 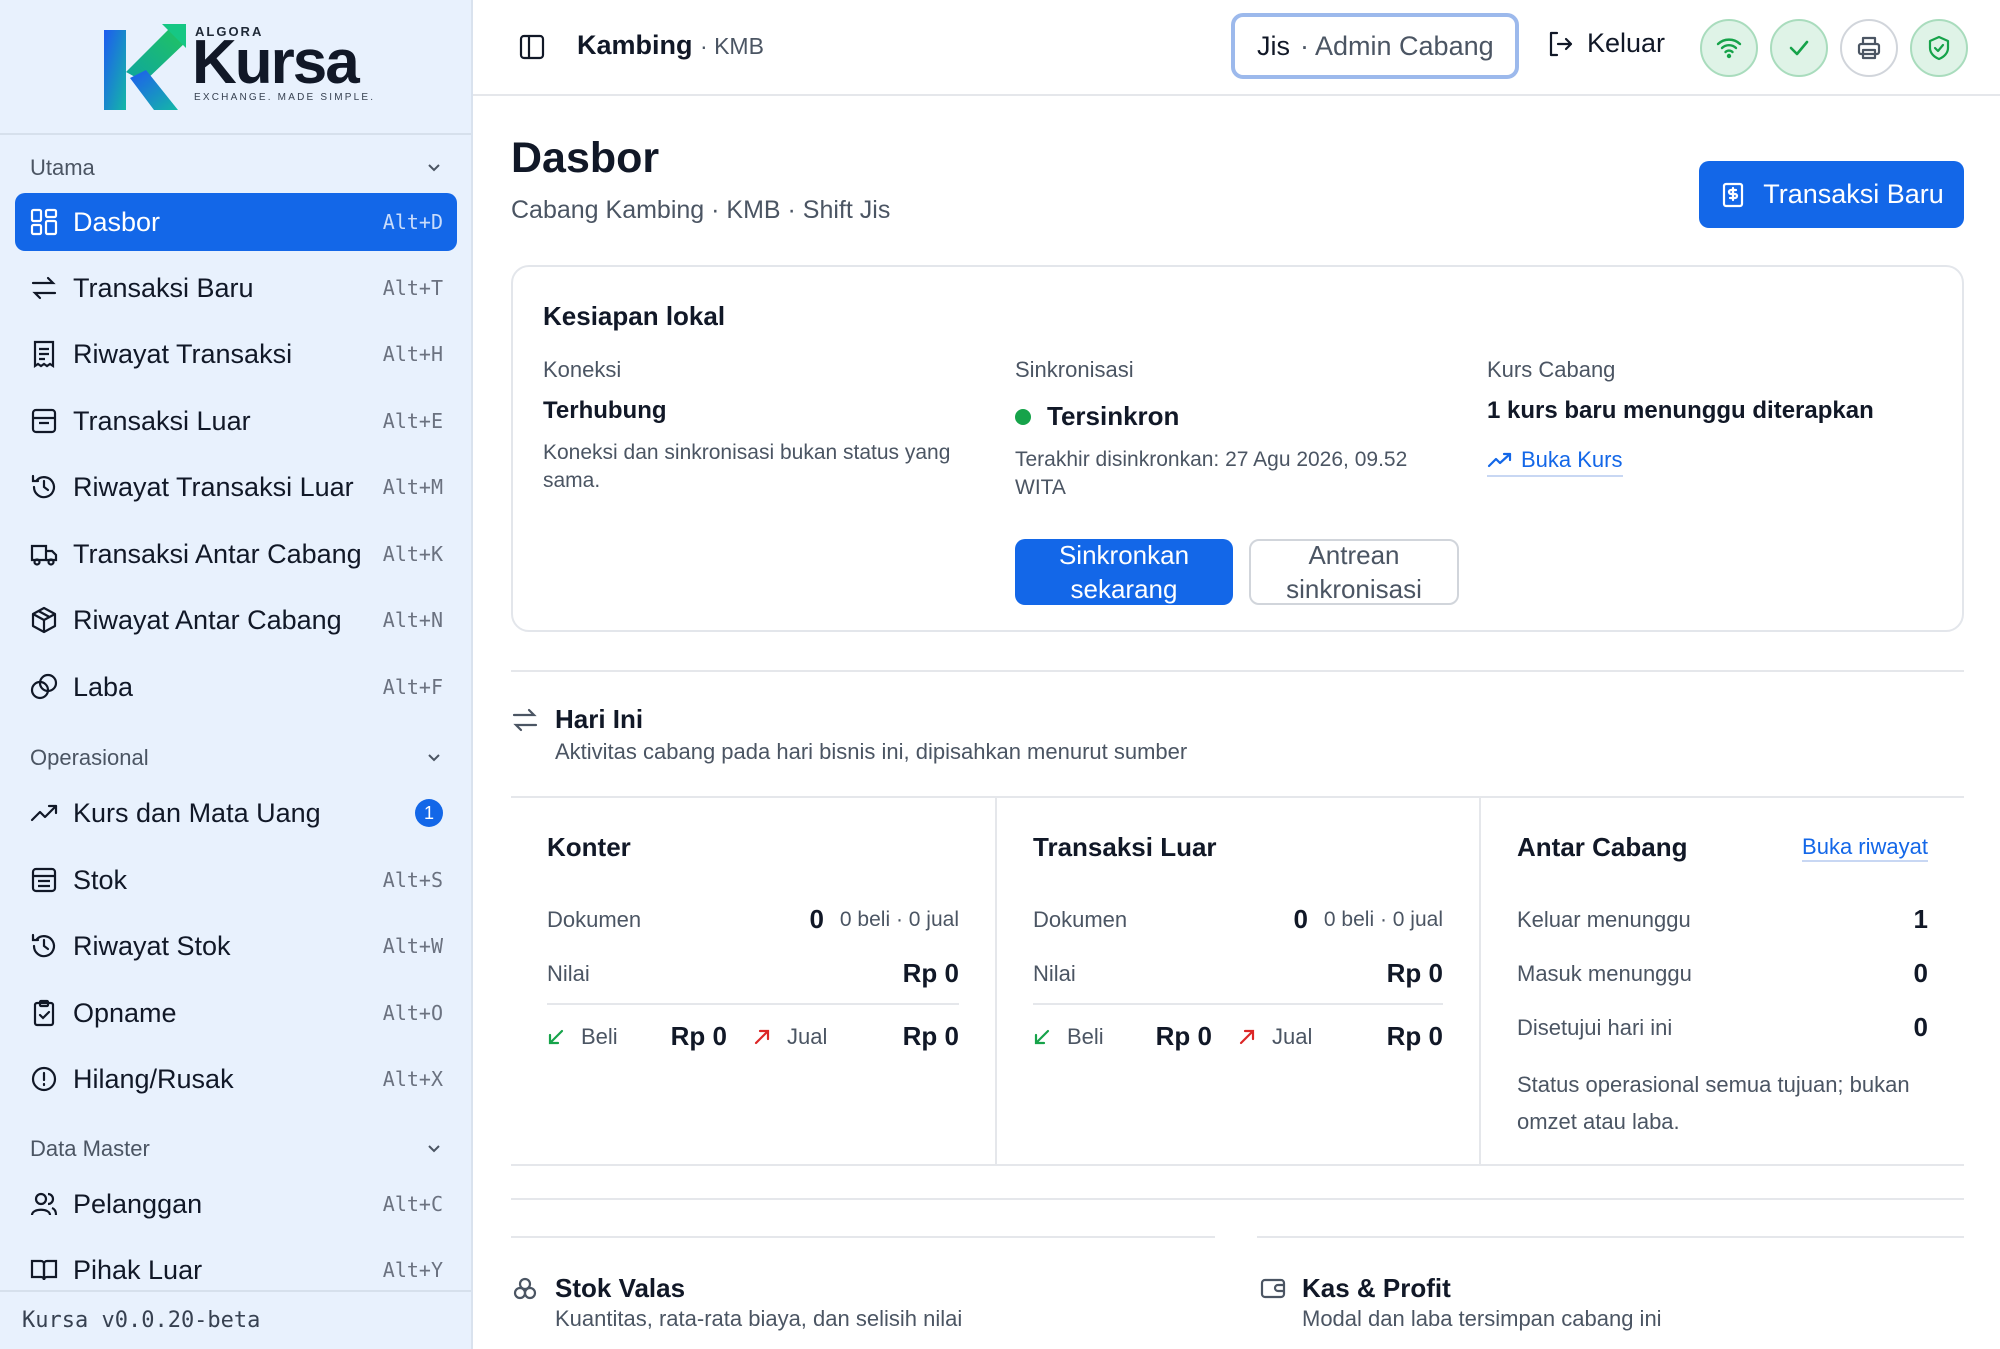 What do you see at coordinates (1831, 194) in the screenshot?
I see `new-transaction-button: Transaksi Baru` at bounding box center [1831, 194].